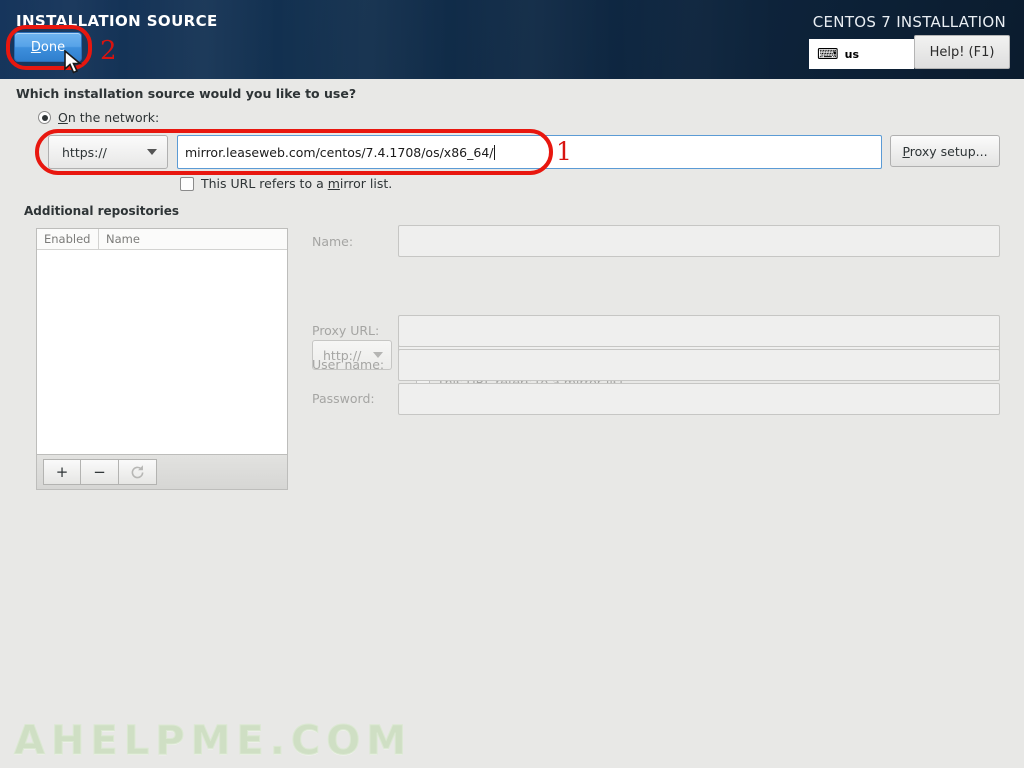 The image size is (1024, 768). I want to click on text-cursor, so click(495, 152).